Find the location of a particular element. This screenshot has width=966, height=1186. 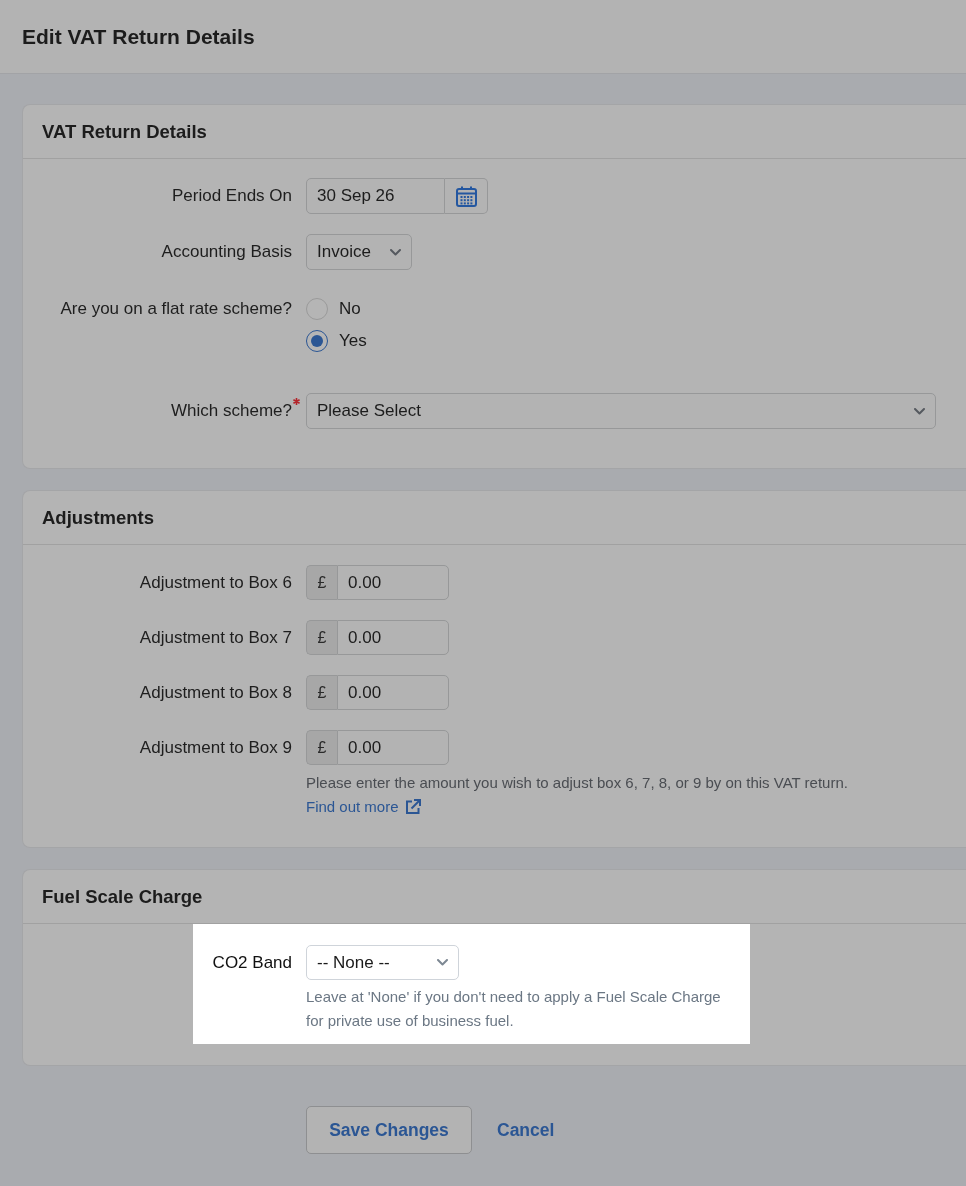

field-label: Adjustment to Box 9 is located at coordinates (215, 747).